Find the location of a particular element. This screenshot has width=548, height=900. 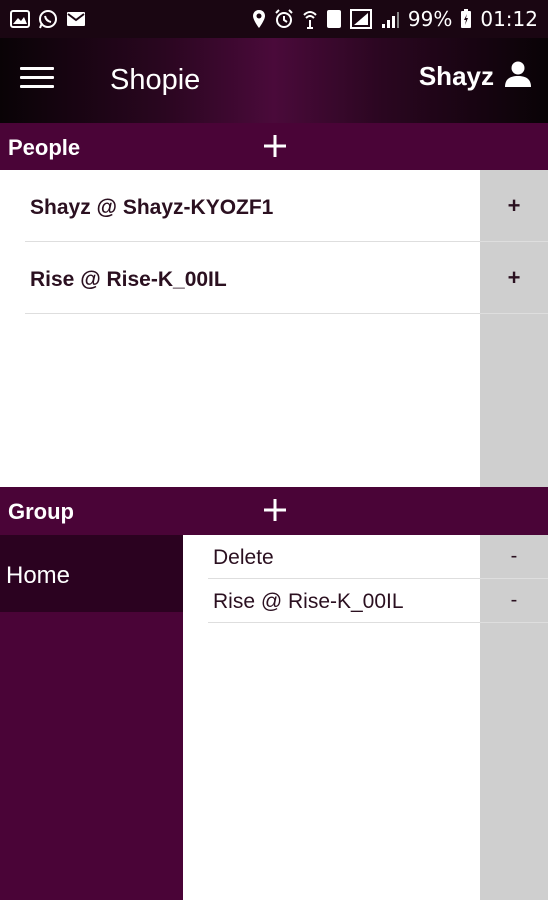

user-account-button: Shayz is located at coordinates (475, 76).